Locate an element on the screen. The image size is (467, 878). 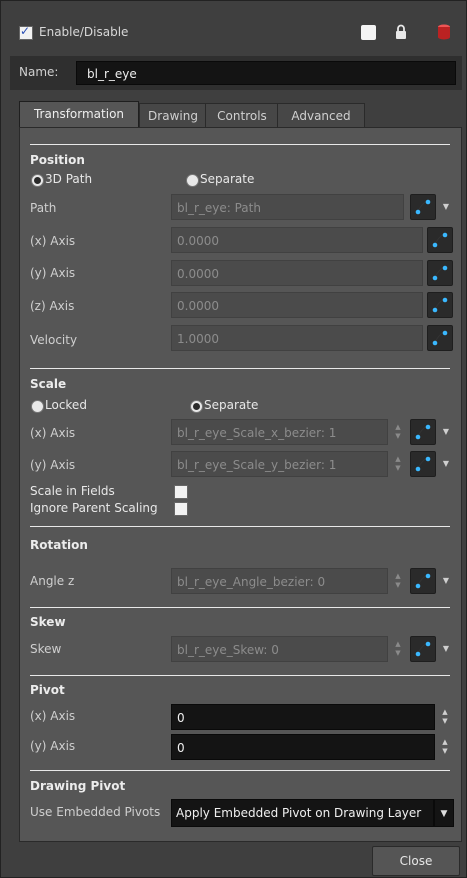
name-field: bl_r_eye is located at coordinates (266, 73).